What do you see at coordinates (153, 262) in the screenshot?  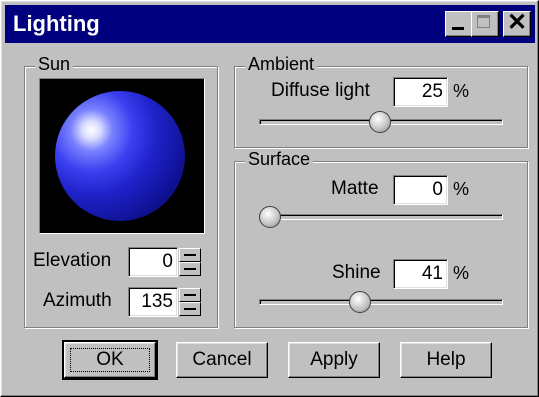 I see `elevation-field: 0` at bounding box center [153, 262].